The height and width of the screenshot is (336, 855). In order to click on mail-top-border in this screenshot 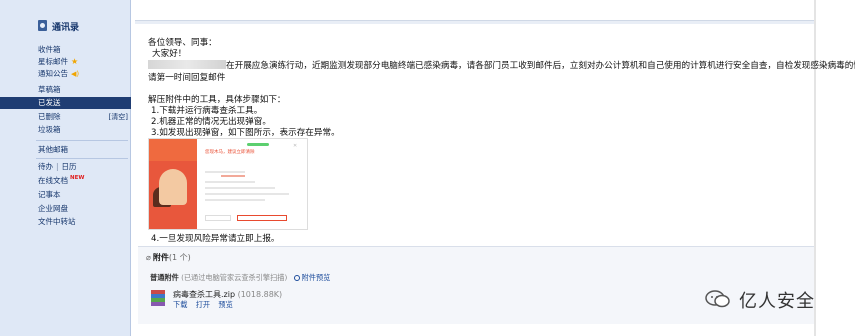, I will do `click(475, 22)`.